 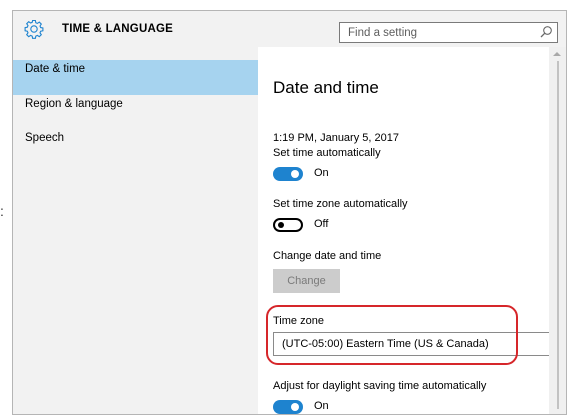 What do you see at coordinates (415, 344) in the screenshot?
I see `time-zone-dropdown: (UTC-05:00) Eastern Time (US & Canada)` at bounding box center [415, 344].